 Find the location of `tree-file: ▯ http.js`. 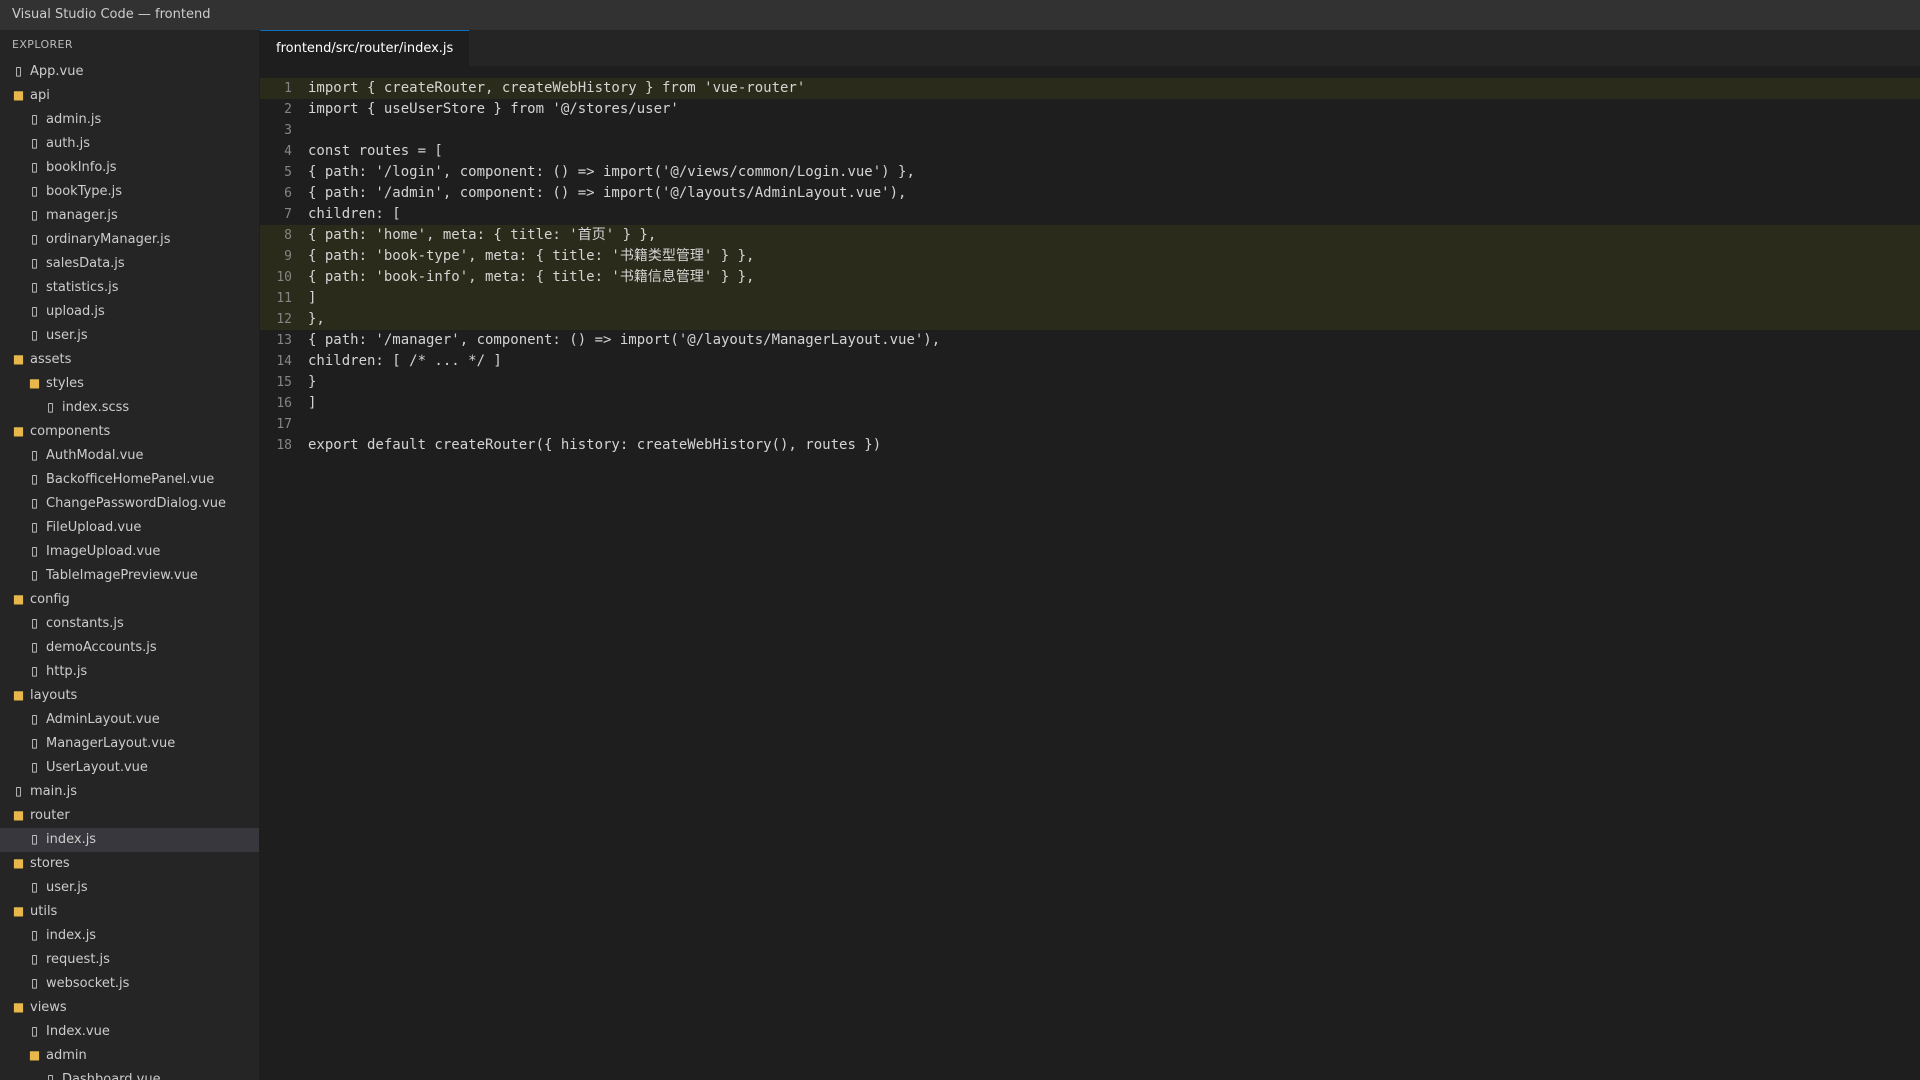

tree-file: ▯ http.js is located at coordinates (129, 672).